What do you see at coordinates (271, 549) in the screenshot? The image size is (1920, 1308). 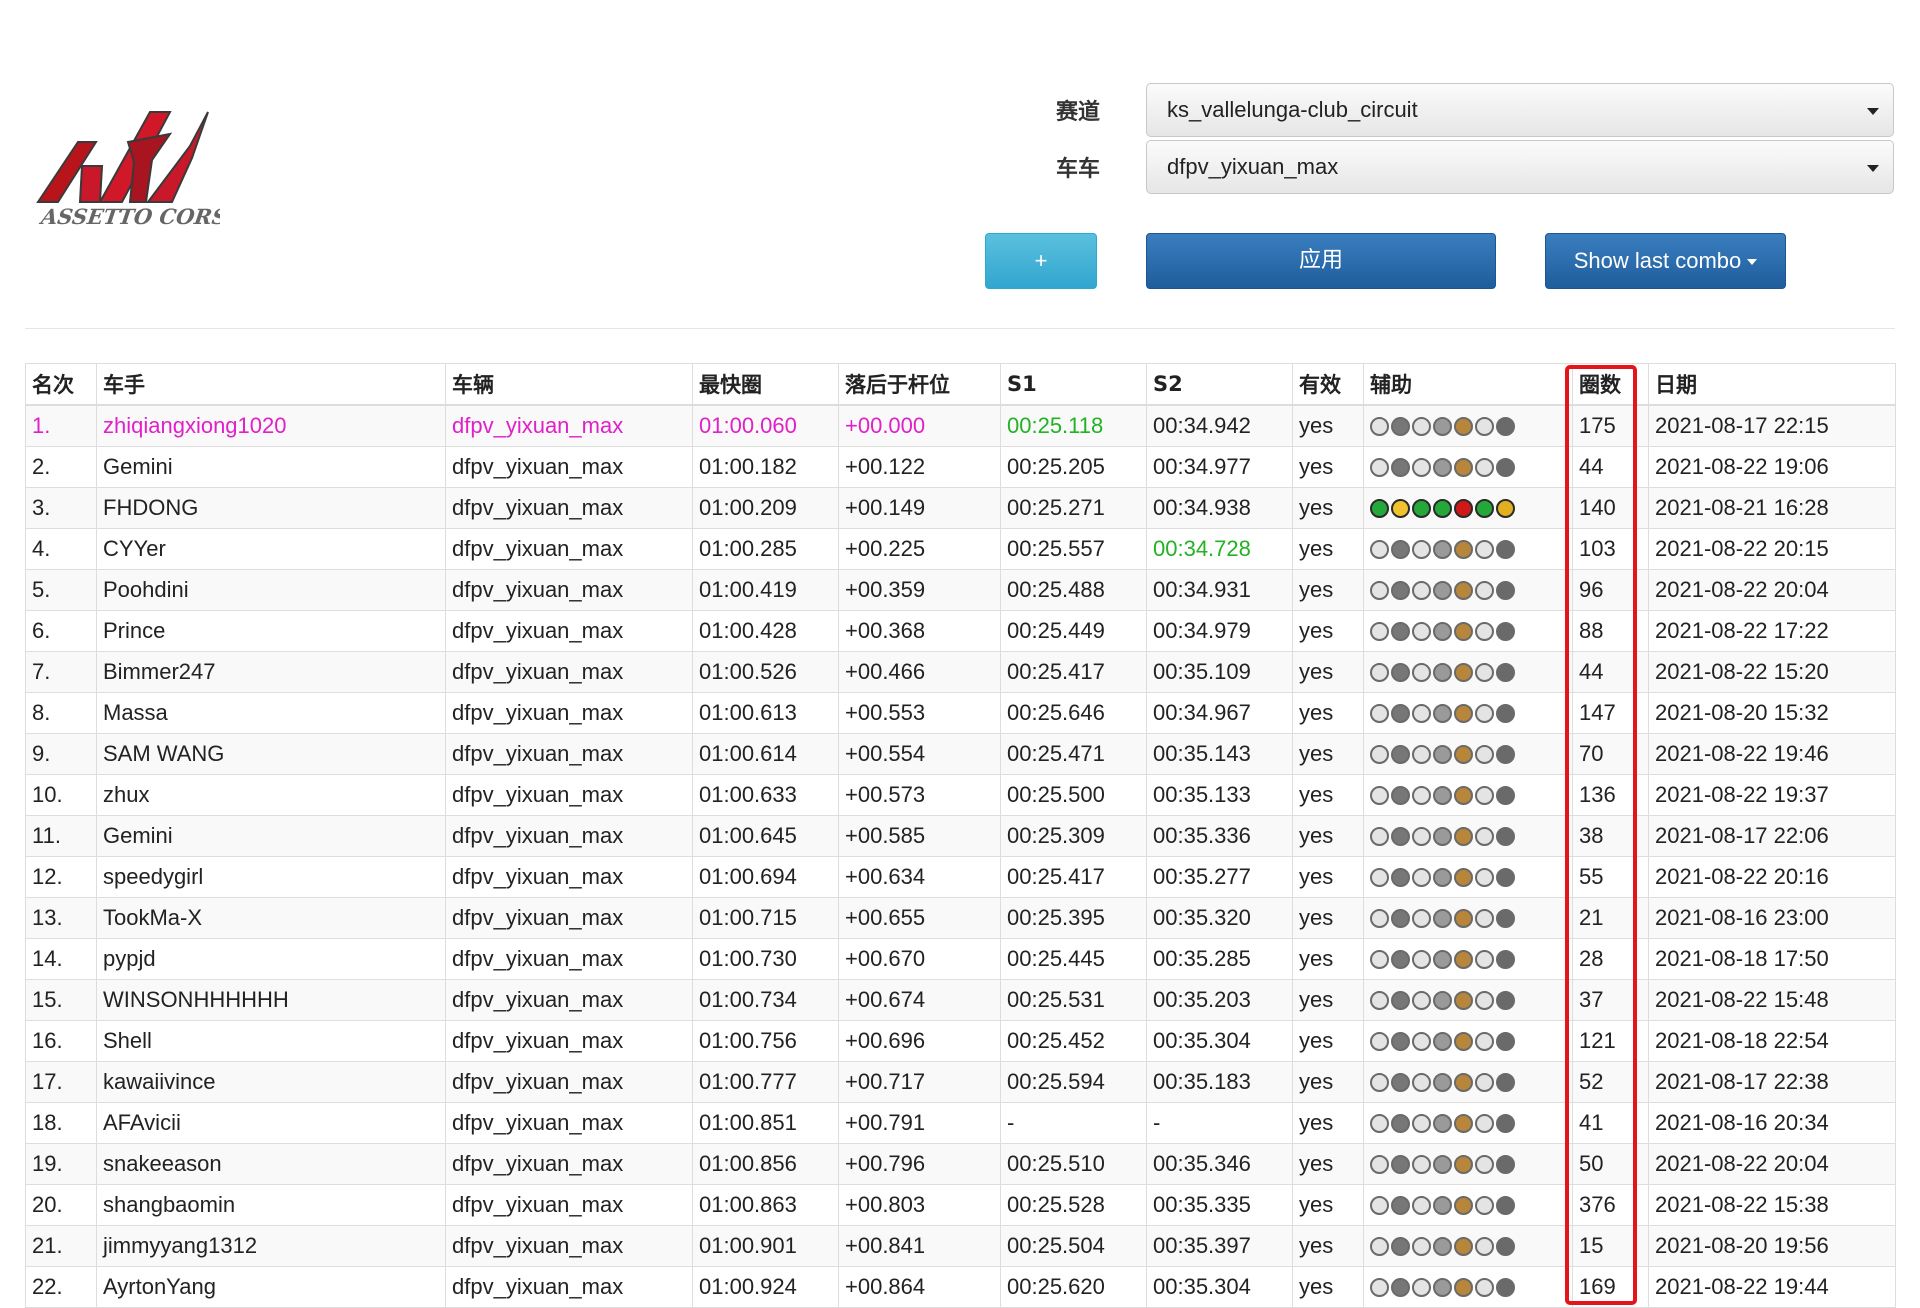 I see `driver-cell: CYYer` at bounding box center [271, 549].